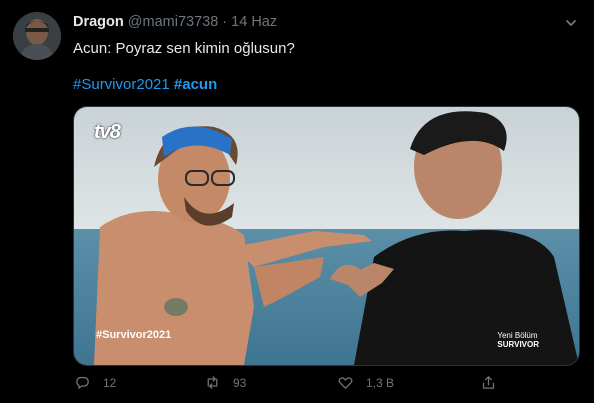 This screenshot has height=403, width=594. What do you see at coordinates (184, 48) in the screenshot?
I see `tweet-text: Acun: Poyraz sen kimin oğlusun?` at bounding box center [184, 48].